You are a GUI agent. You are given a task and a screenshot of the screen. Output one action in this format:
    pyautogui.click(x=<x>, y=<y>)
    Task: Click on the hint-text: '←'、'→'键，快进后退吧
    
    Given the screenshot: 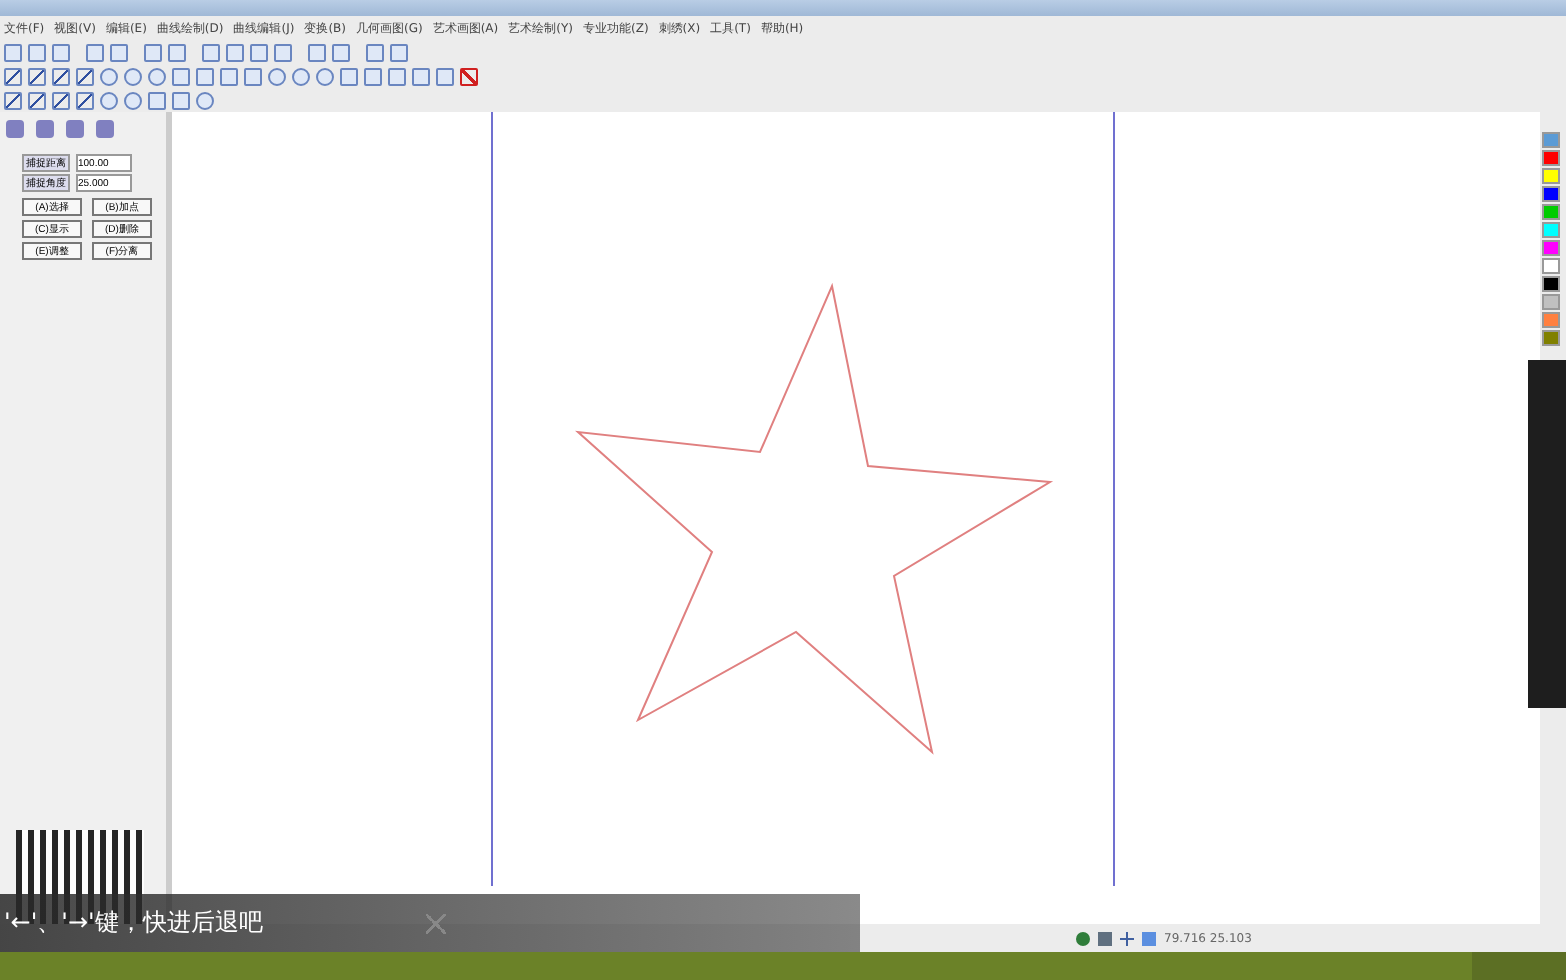 What is the action you would take?
    pyautogui.click(x=132, y=923)
    